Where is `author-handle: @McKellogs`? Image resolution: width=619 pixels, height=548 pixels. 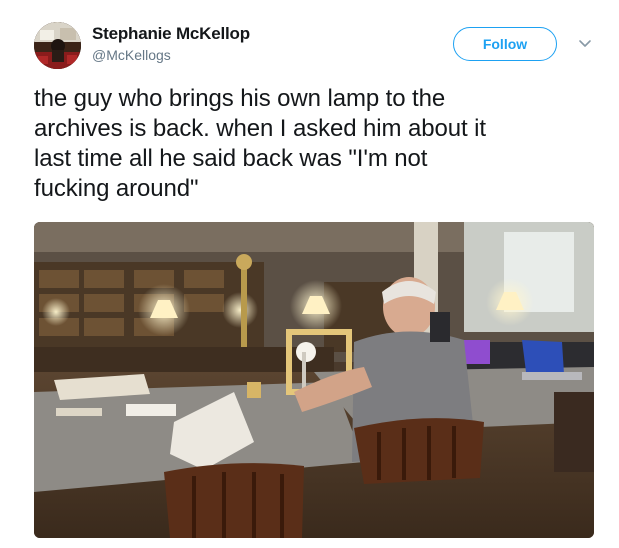
author-handle: @McKellogs is located at coordinates (131, 55).